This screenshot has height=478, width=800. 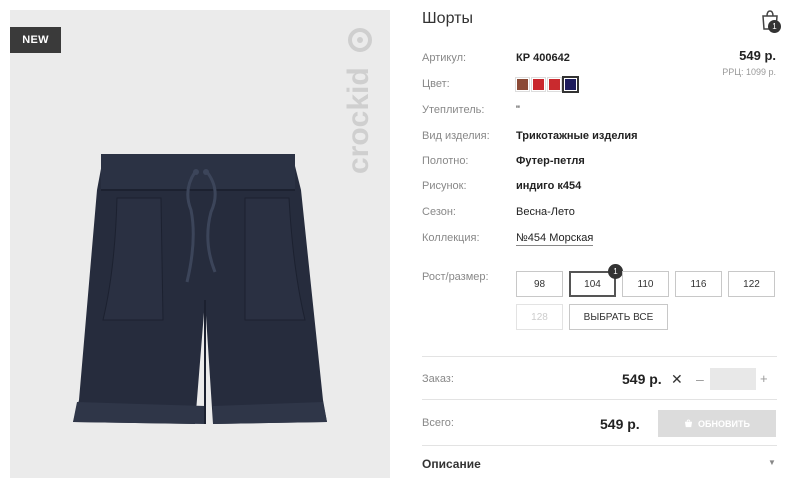 I want to click on select-all-sizes-button: ВЫБРАТЬ ВСЕ, so click(x=618, y=317).